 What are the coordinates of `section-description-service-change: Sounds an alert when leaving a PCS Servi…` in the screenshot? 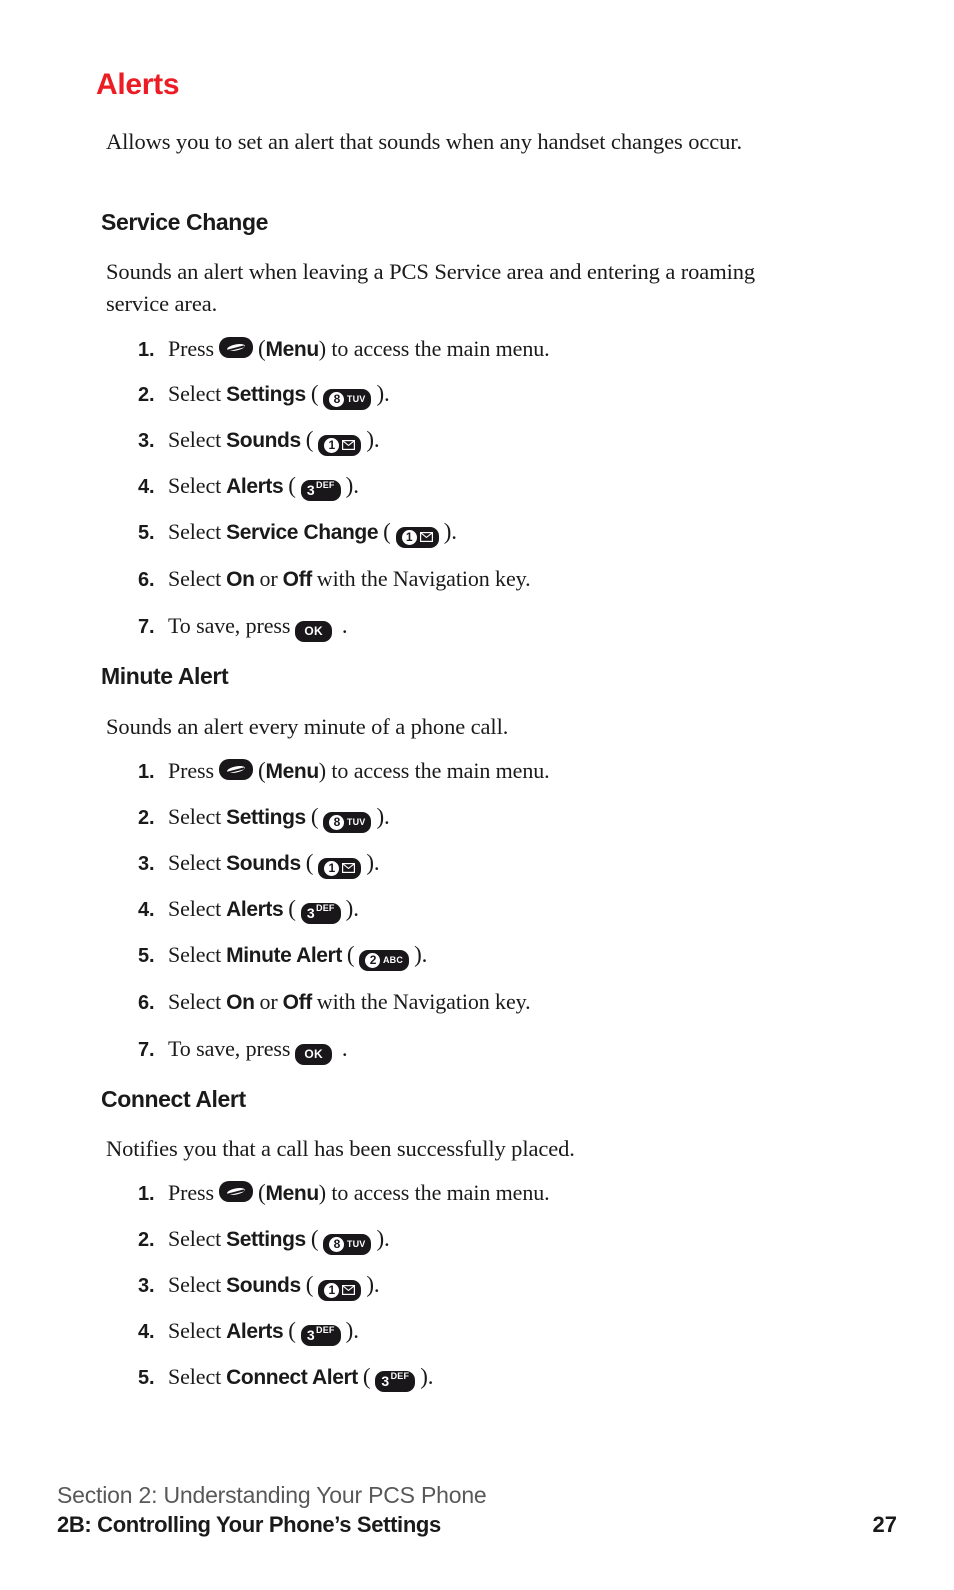 It's located at (431, 287).